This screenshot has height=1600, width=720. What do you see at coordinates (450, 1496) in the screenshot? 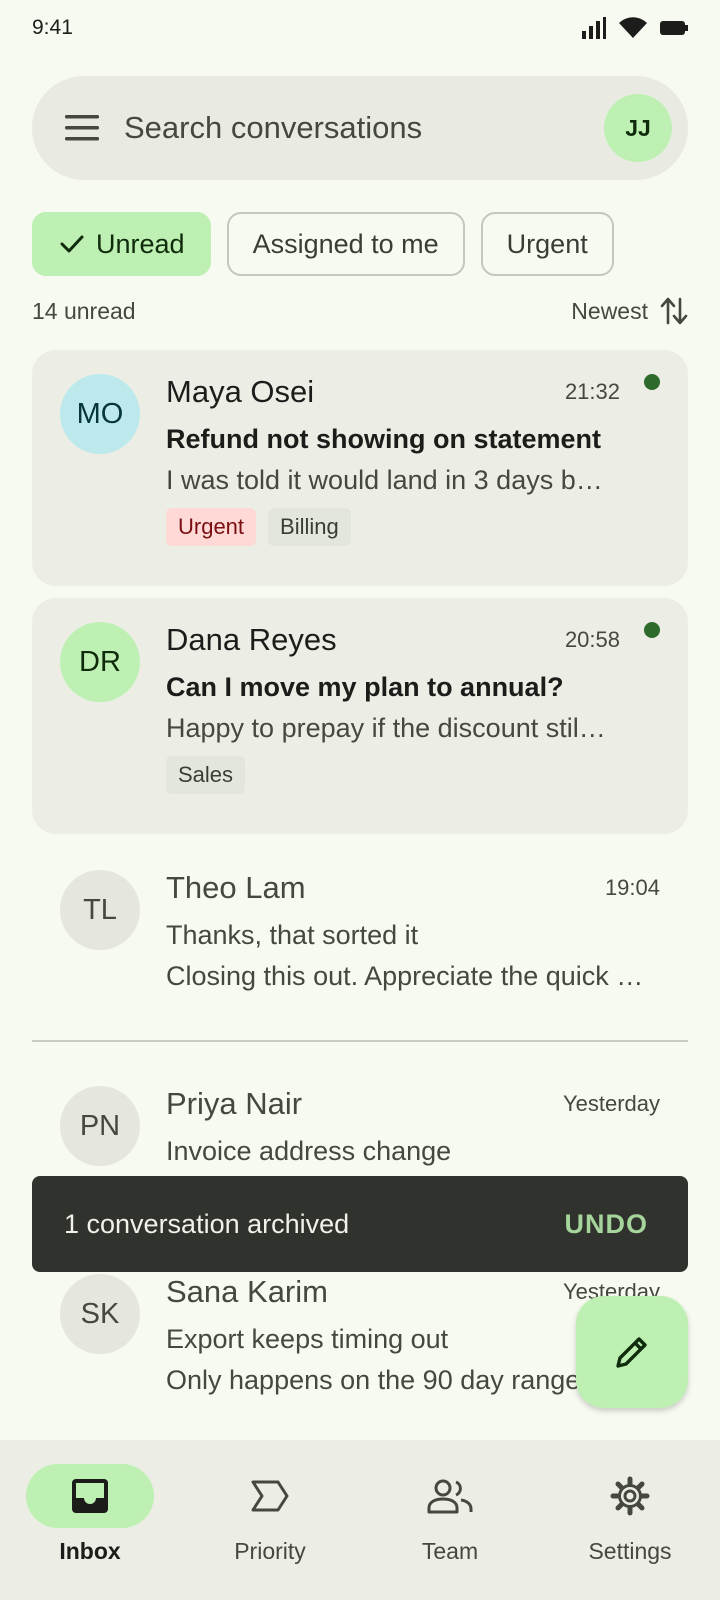
I see `group-icon` at bounding box center [450, 1496].